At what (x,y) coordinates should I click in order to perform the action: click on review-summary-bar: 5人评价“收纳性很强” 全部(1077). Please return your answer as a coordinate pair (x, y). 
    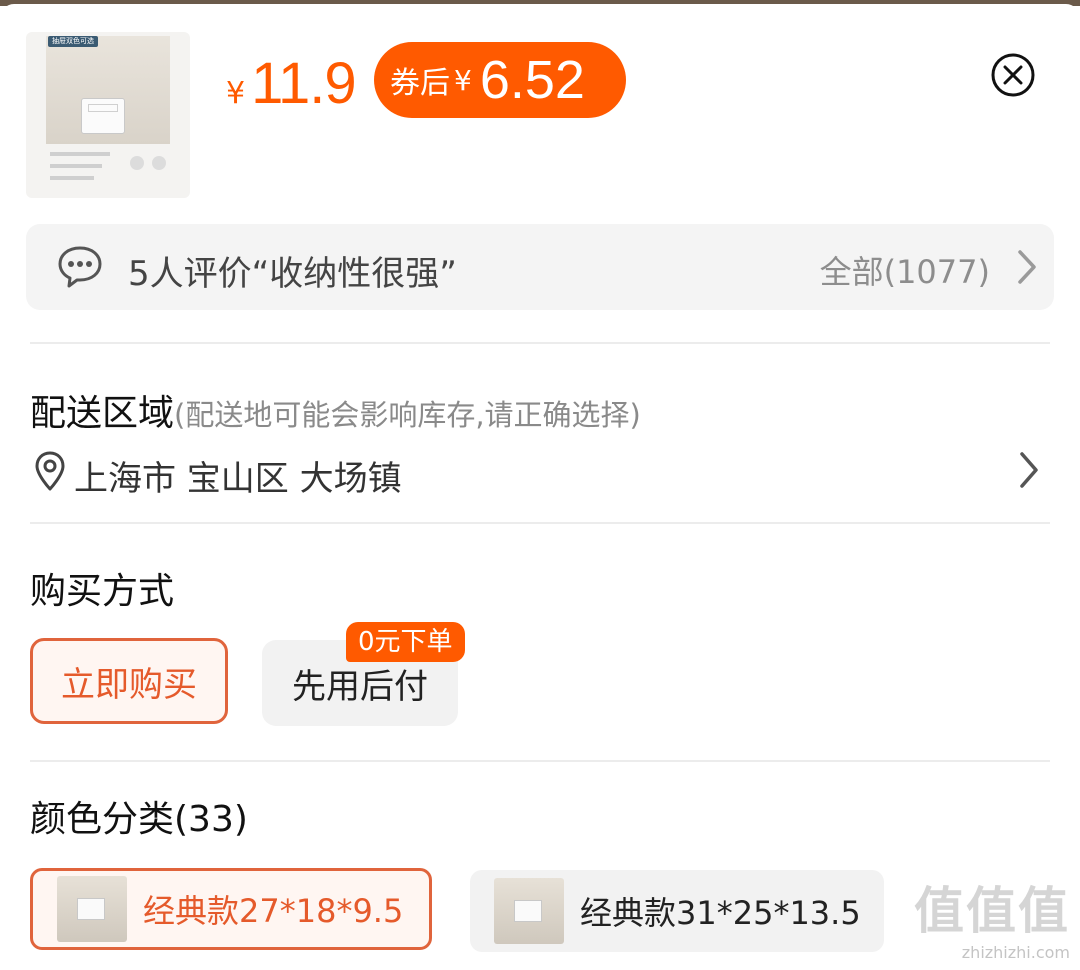
    Looking at the image, I should click on (540, 267).